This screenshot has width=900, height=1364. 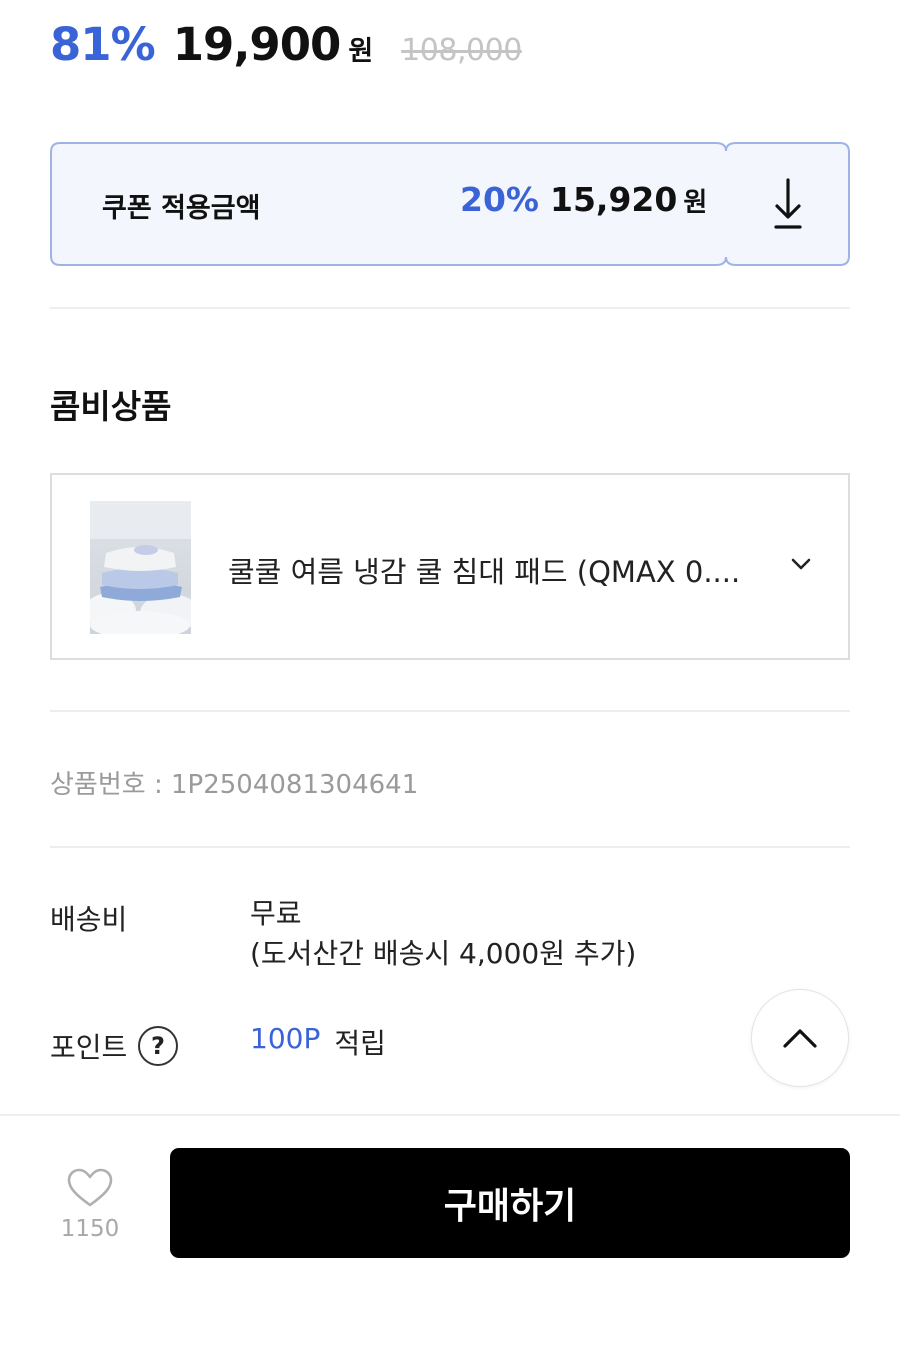 I want to click on coupon-price-value: 15,920, so click(x=614, y=199).